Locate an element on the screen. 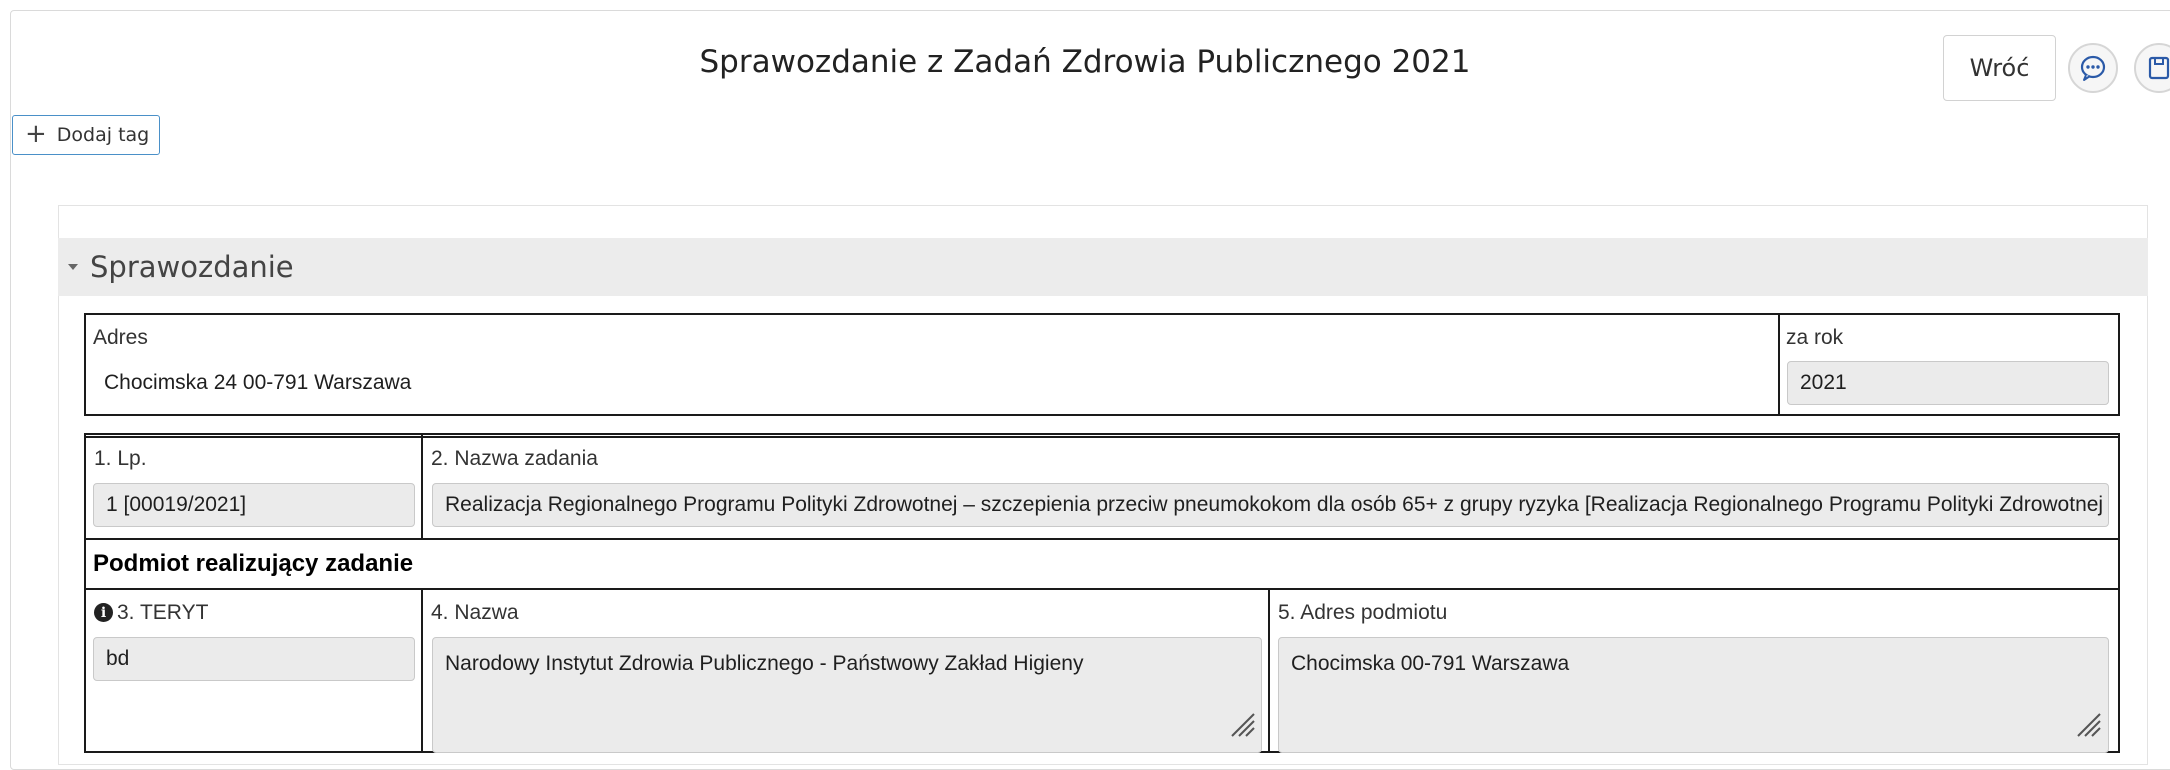  entity-address-textarea: Chocimska 00-791 Warszawa is located at coordinates (1693, 695).